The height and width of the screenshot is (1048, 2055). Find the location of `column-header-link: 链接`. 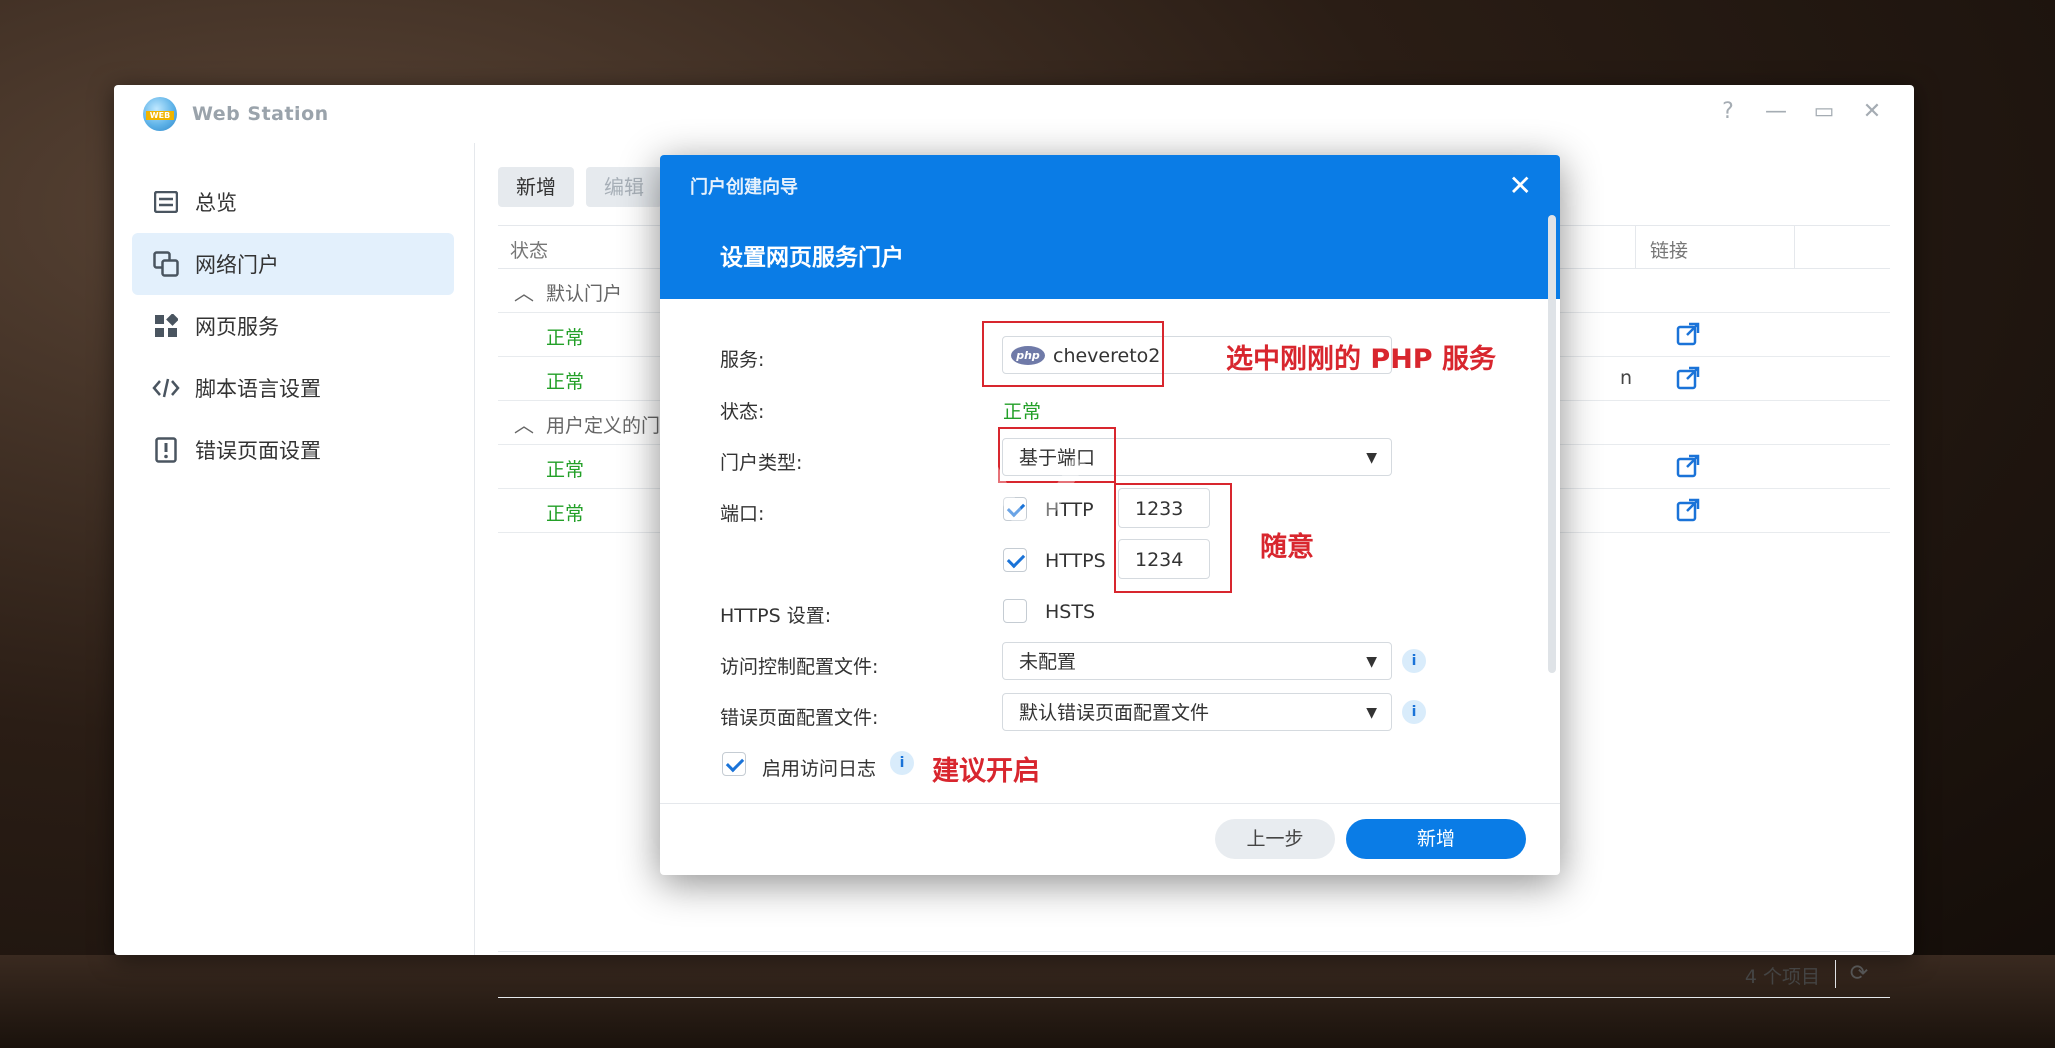

column-header-link: 链接 is located at coordinates (1669, 249).